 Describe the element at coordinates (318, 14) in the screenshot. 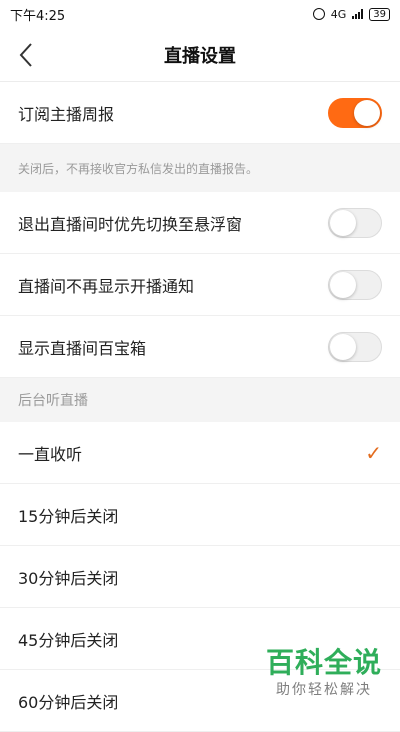

I see `alarm-icon` at that location.